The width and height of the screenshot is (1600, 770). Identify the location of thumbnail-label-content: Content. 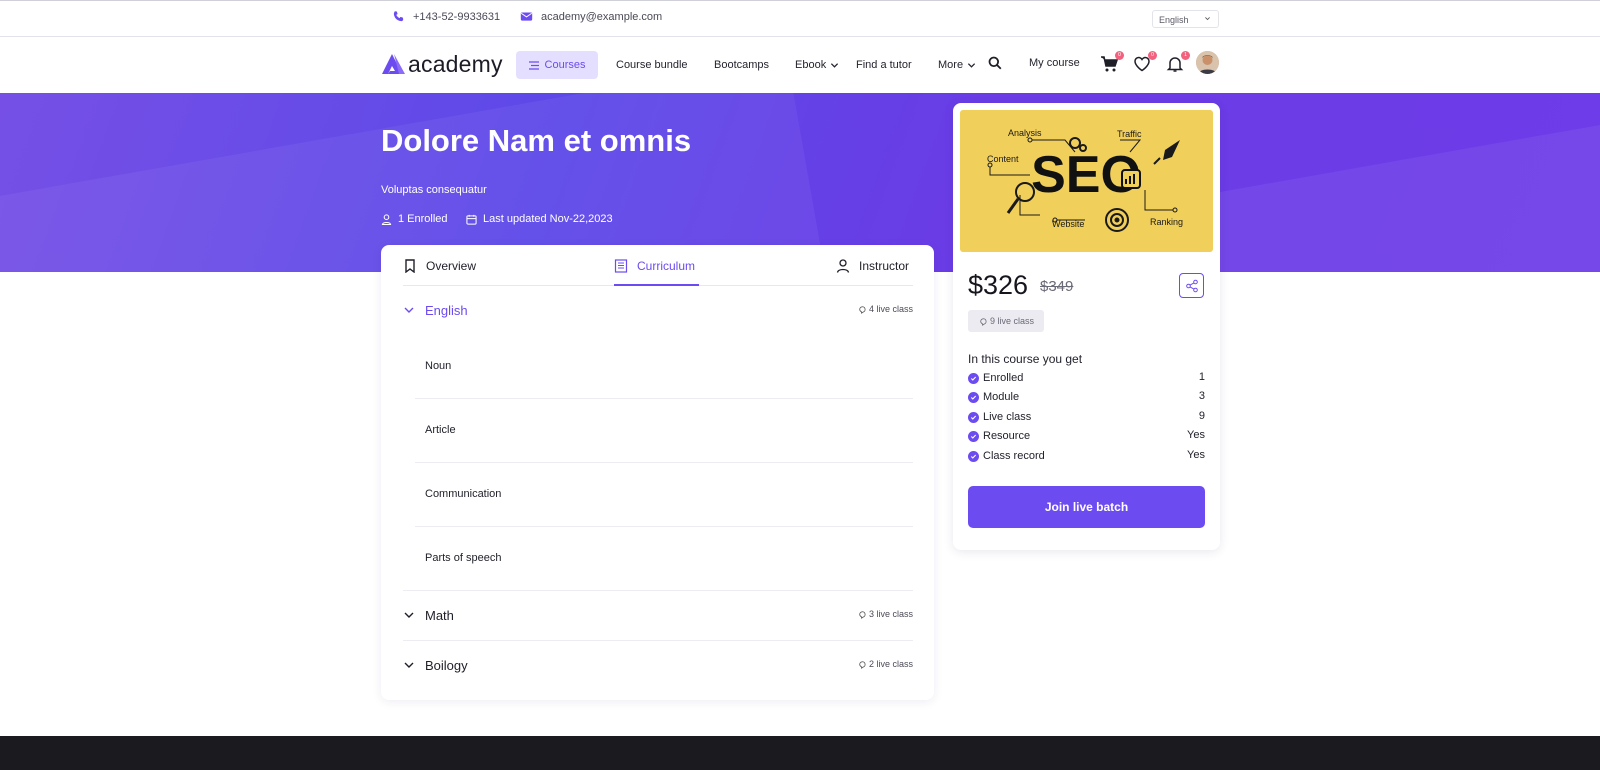
(1003, 159).